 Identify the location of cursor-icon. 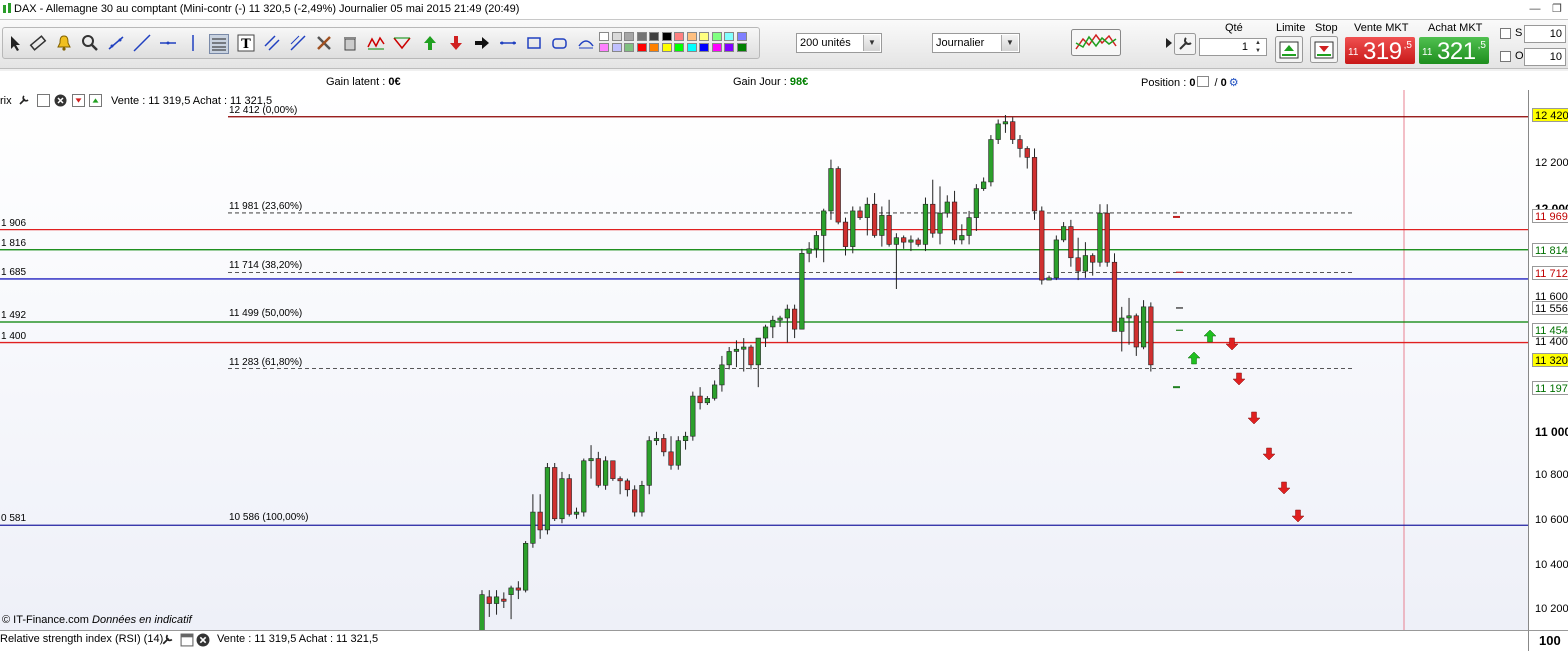
(16, 43).